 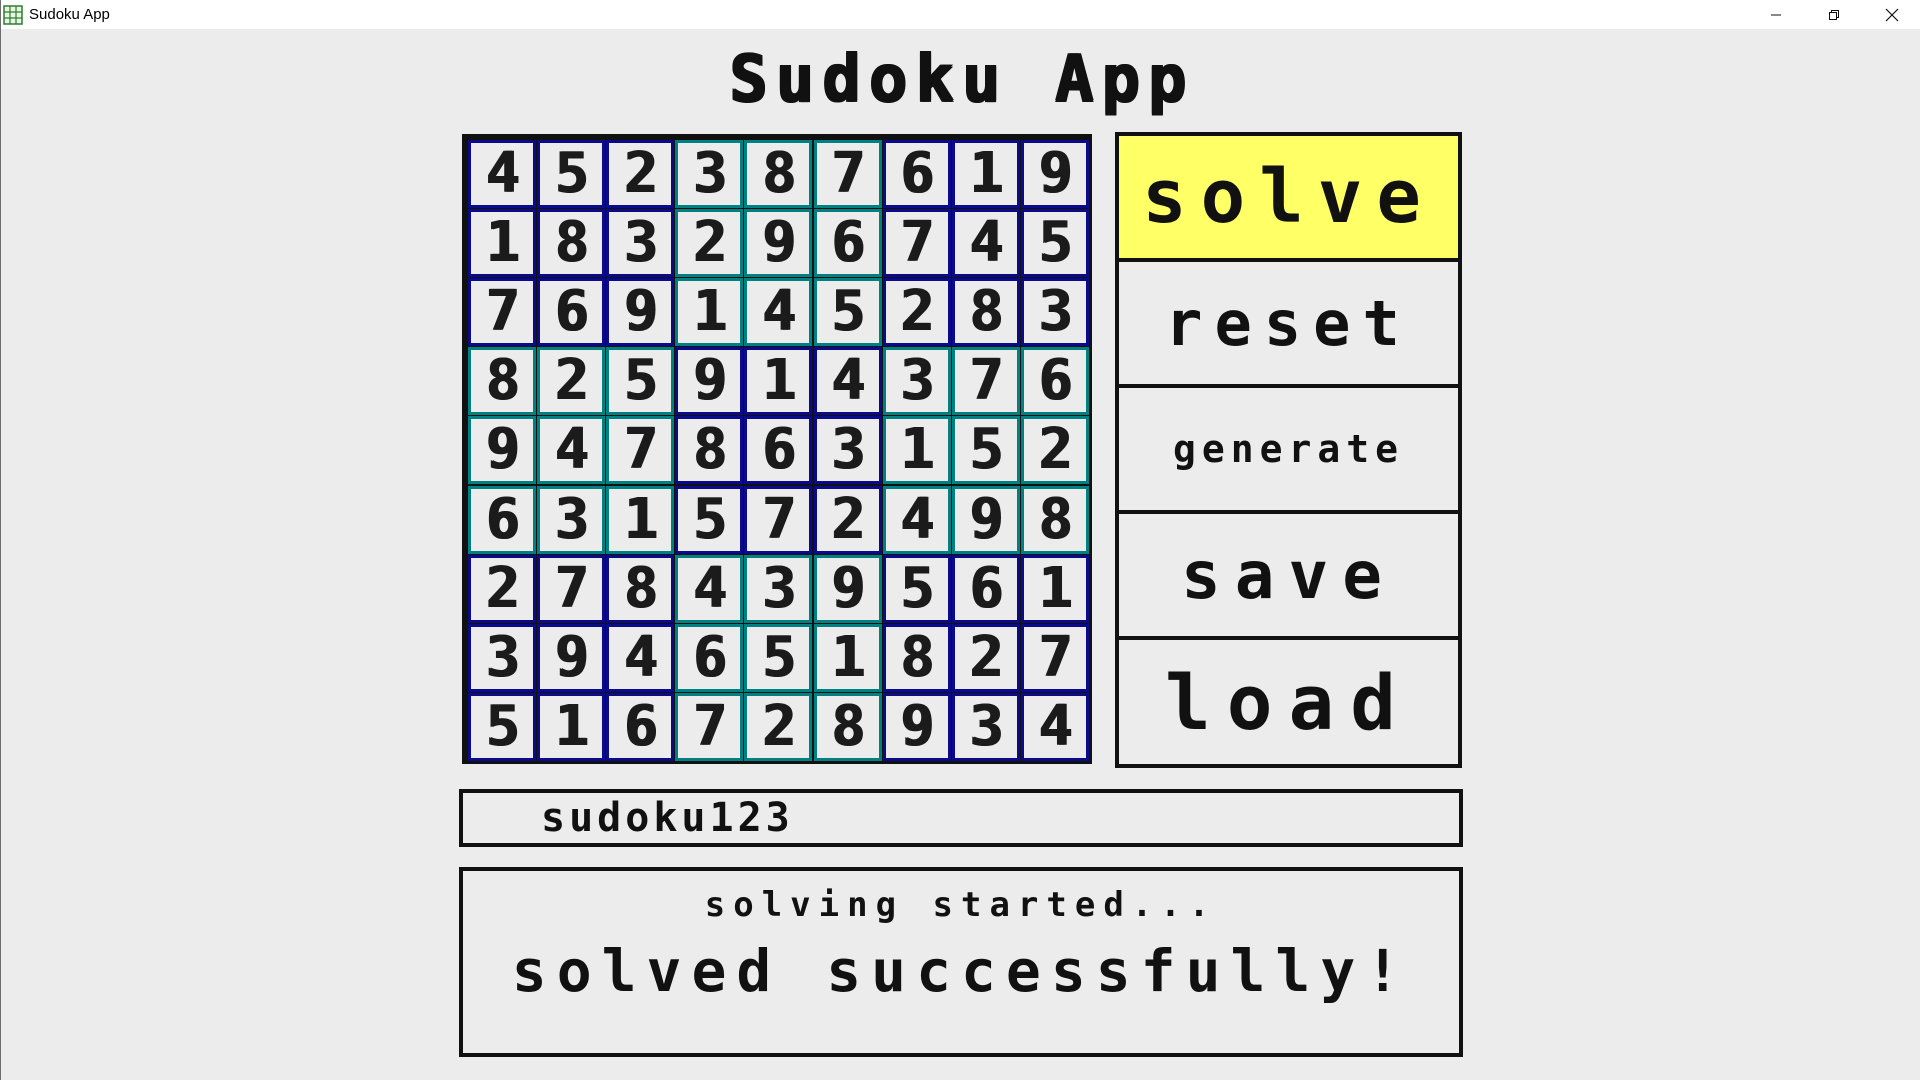 What do you see at coordinates (961, 79) in the screenshot?
I see `app-heading: Sudoku App` at bounding box center [961, 79].